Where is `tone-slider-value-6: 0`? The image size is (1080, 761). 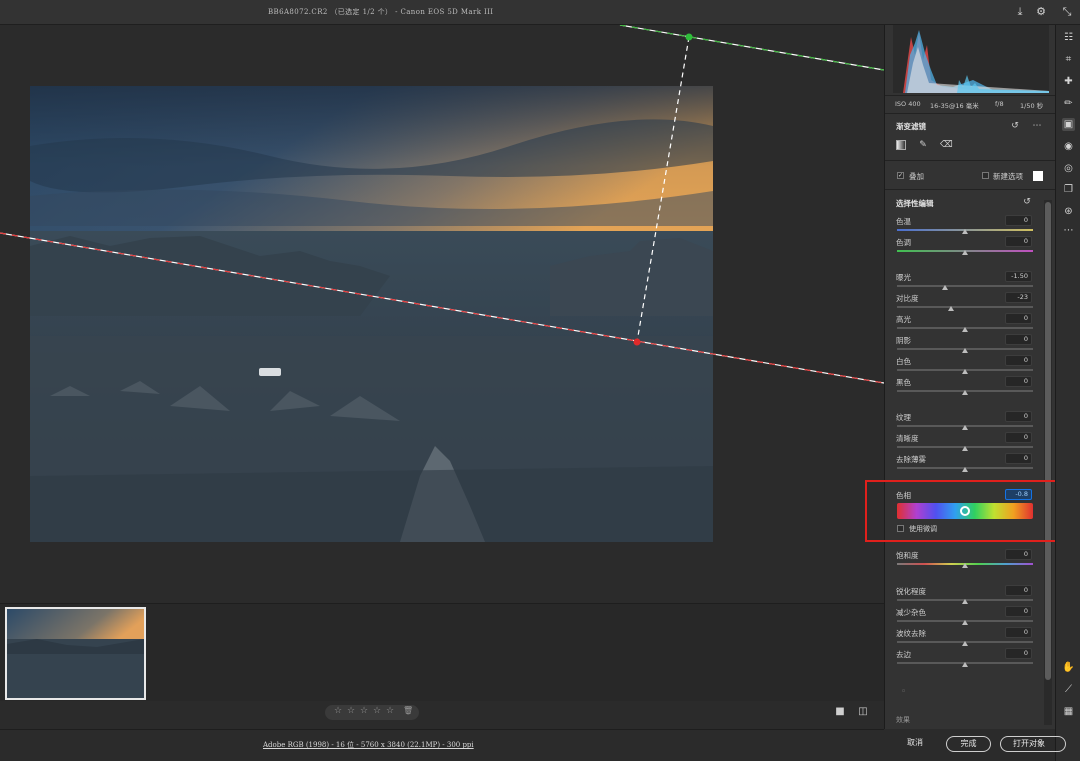 tone-slider-value-6: 0 is located at coordinates (1018, 360).